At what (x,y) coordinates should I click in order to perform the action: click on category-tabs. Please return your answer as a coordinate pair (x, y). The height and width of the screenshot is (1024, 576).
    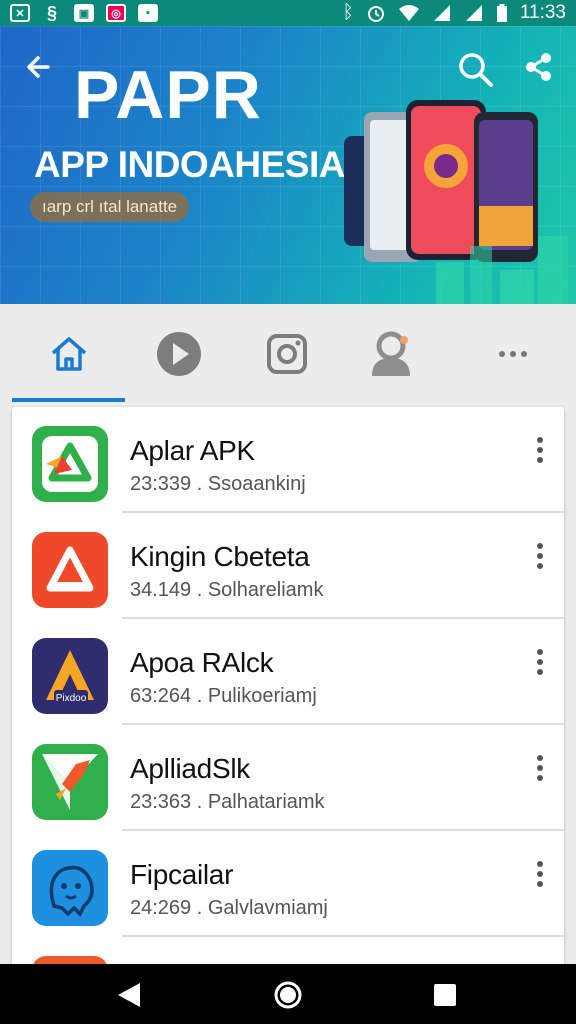
    Looking at the image, I should click on (288, 353).